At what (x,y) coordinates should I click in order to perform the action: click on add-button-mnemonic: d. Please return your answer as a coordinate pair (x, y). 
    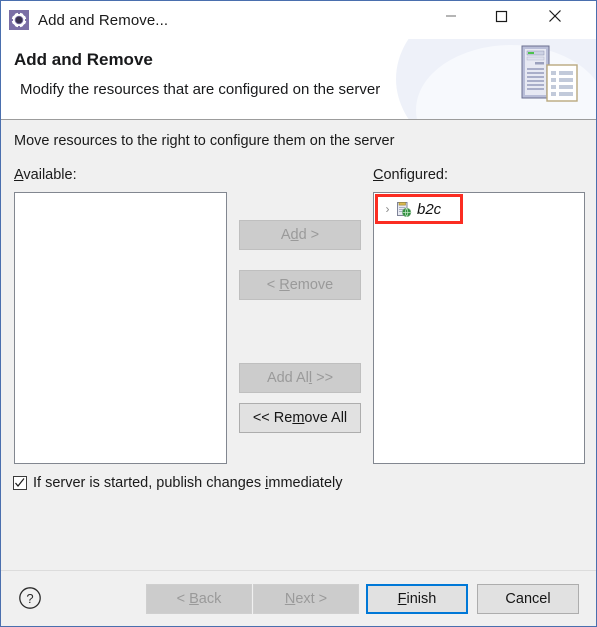
    Looking at the image, I should click on (294, 235).